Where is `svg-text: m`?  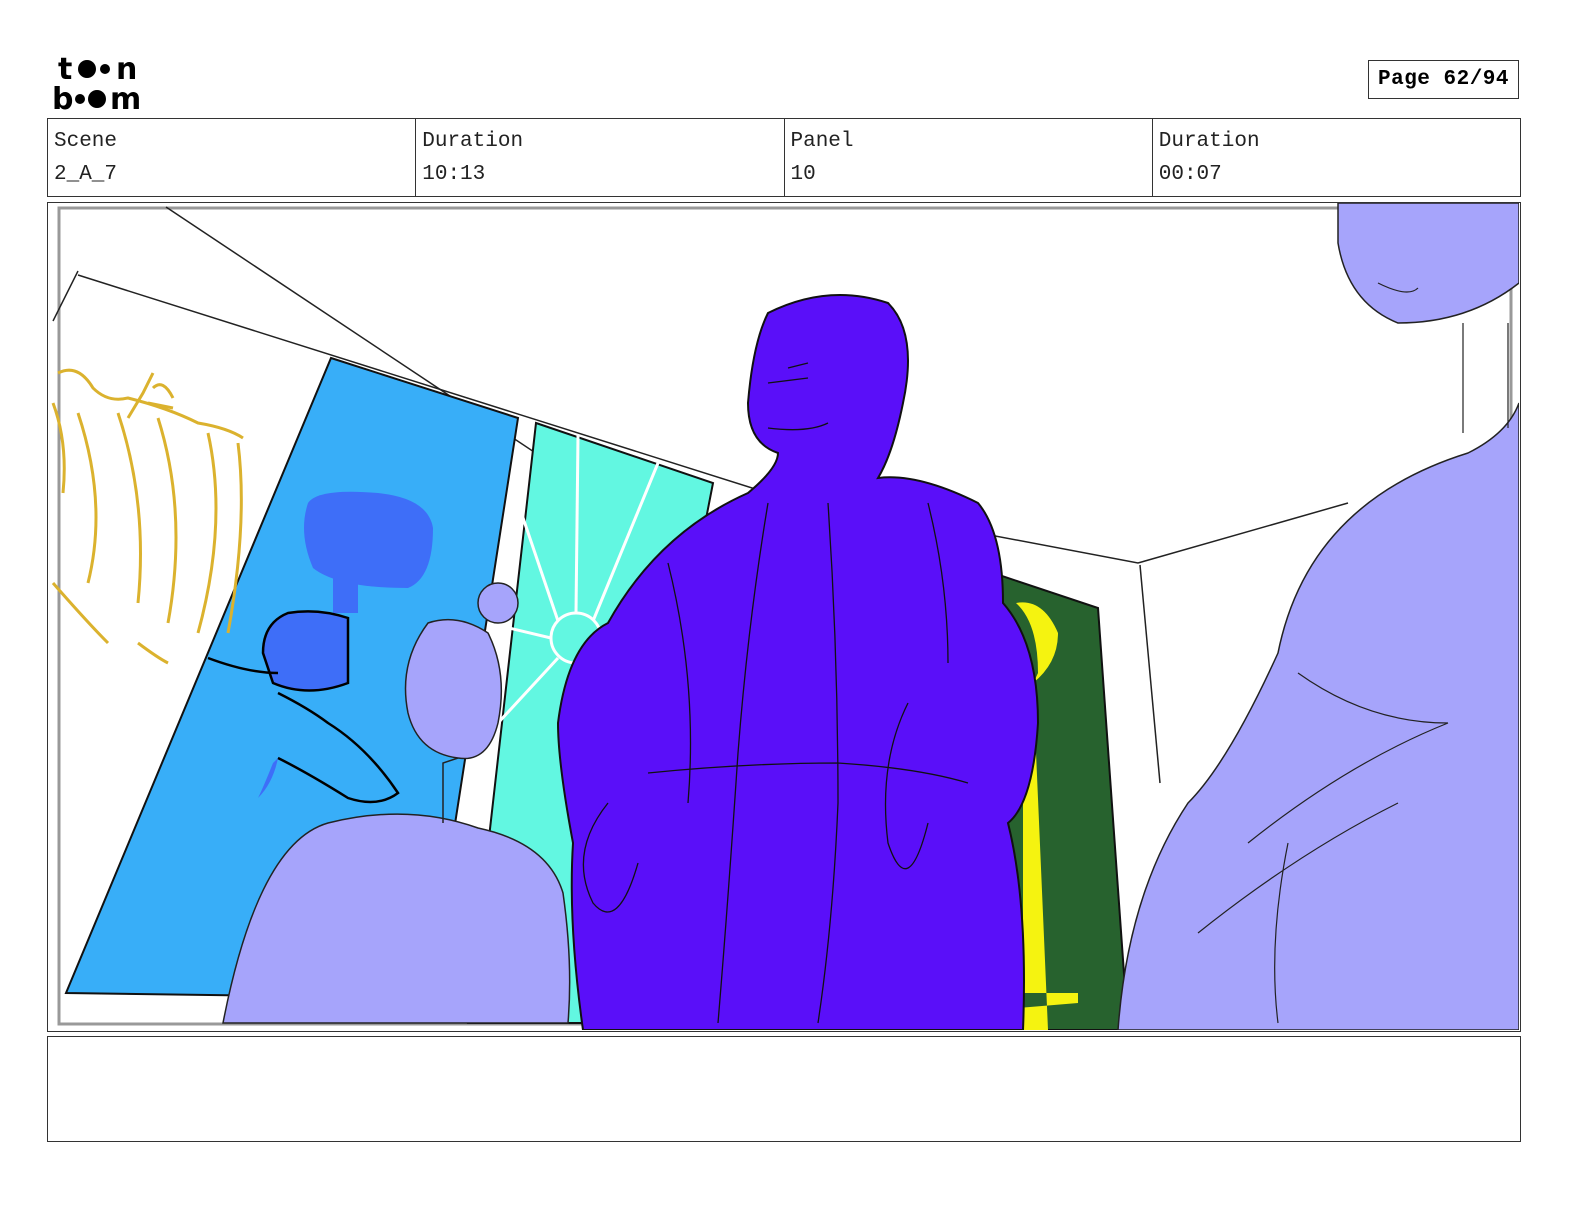
svg-text: m is located at coordinates (125, 97).